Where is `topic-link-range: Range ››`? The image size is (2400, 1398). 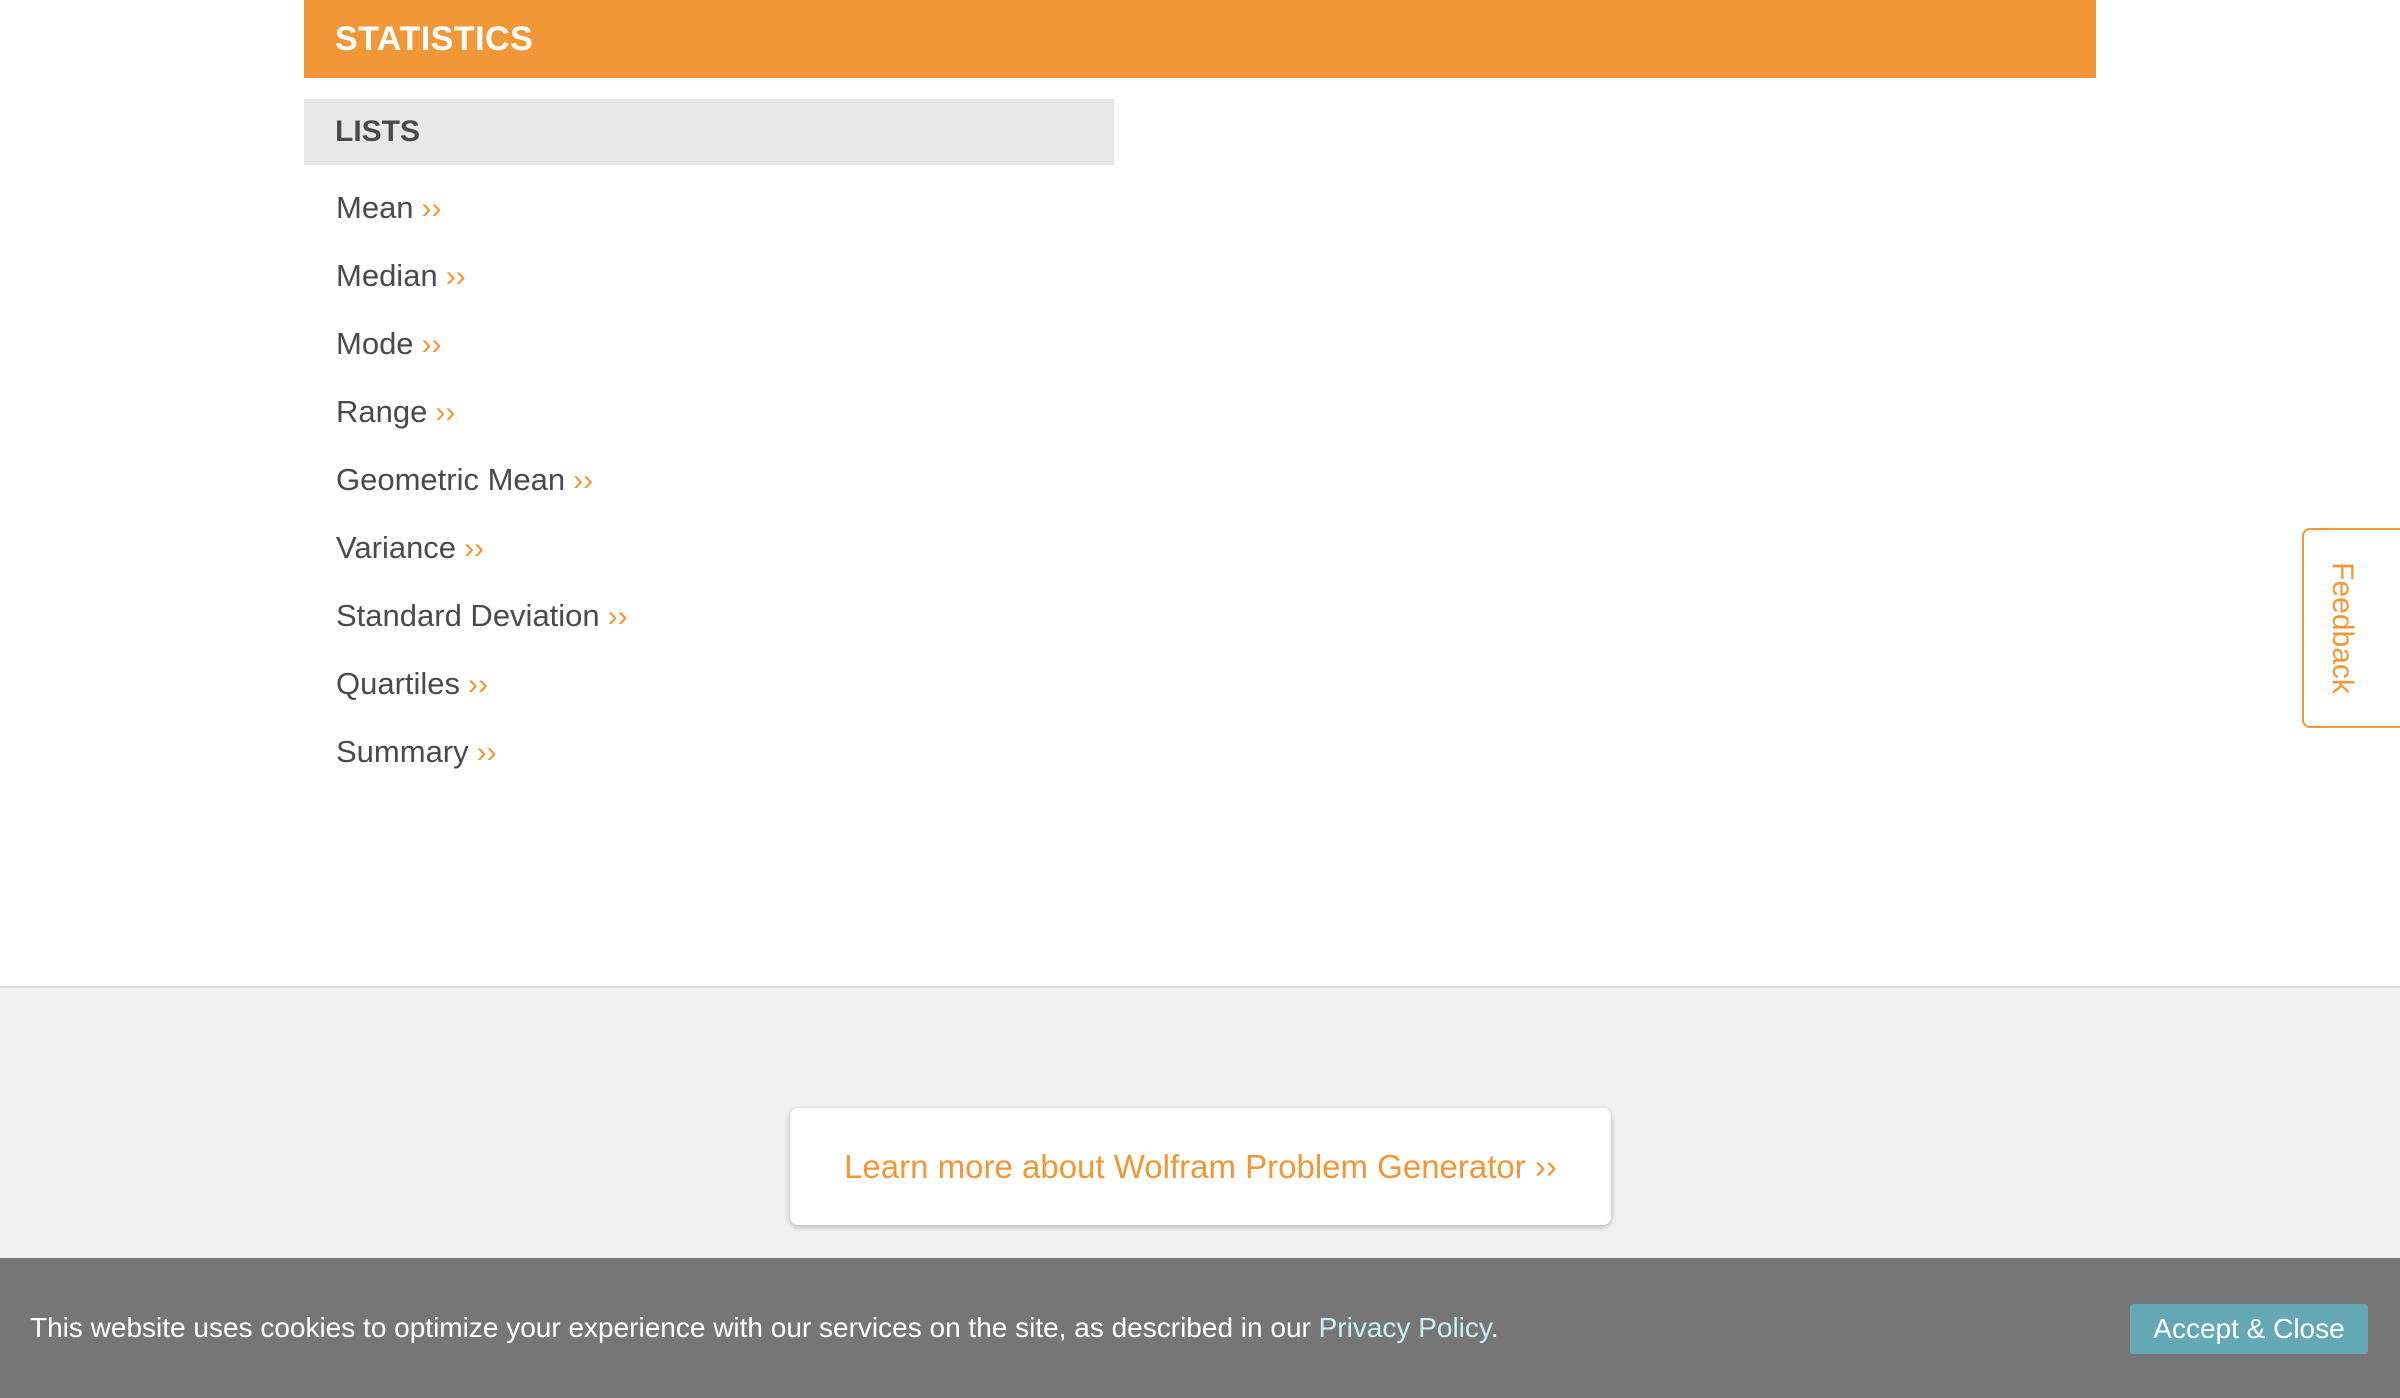
topic-link-range: Range ›› is located at coordinates (482, 410).